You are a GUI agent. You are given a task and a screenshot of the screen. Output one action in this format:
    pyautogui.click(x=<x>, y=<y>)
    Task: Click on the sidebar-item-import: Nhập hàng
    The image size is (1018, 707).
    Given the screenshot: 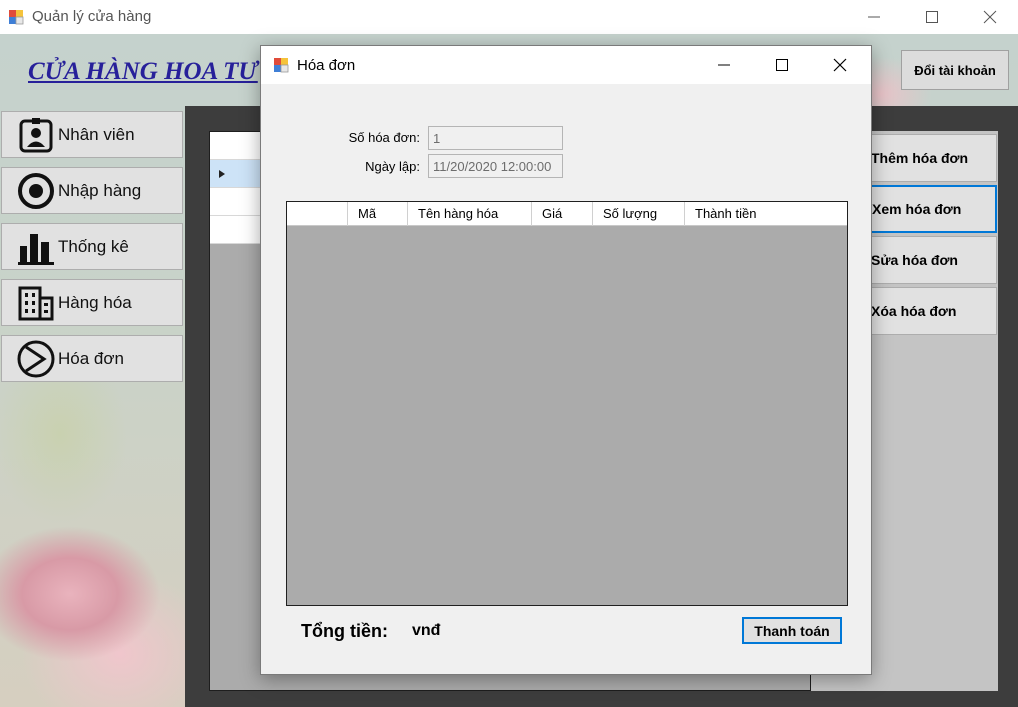 What is the action you would take?
    pyautogui.click(x=92, y=190)
    